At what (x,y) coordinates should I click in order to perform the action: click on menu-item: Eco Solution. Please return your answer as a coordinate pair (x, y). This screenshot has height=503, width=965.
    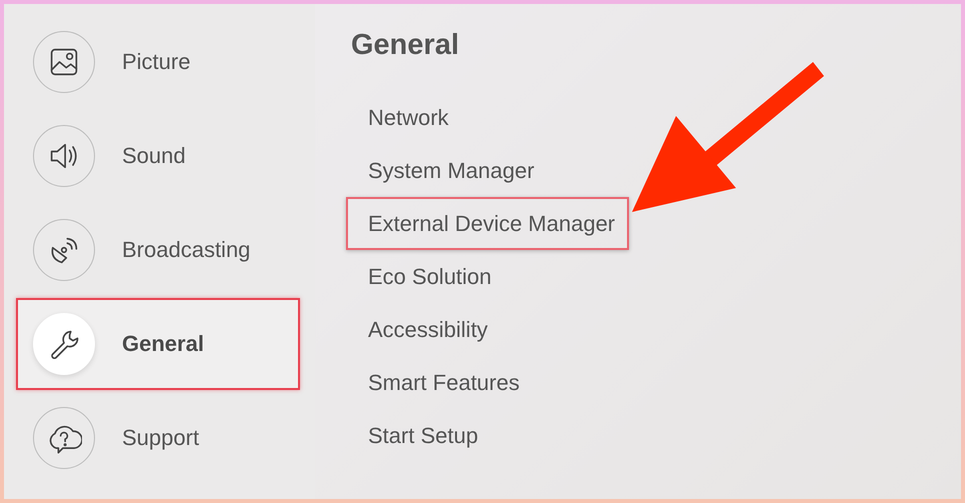
    Looking at the image, I should click on (426, 276).